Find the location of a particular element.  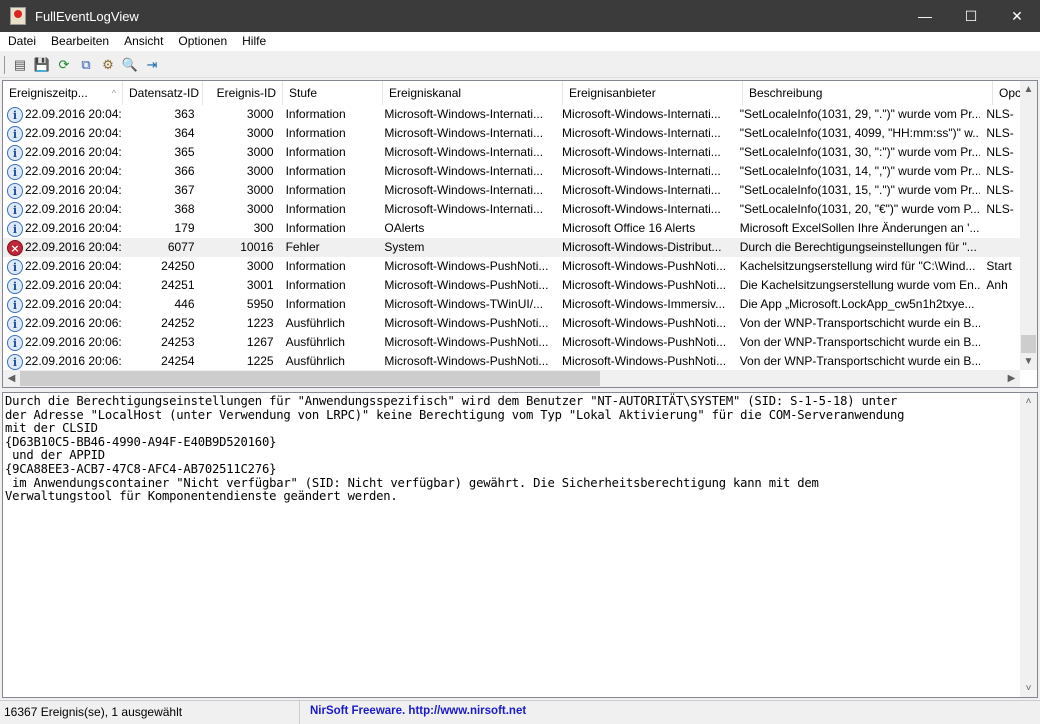

scroll-down-icon: ▼ is located at coordinates (1028, 361).